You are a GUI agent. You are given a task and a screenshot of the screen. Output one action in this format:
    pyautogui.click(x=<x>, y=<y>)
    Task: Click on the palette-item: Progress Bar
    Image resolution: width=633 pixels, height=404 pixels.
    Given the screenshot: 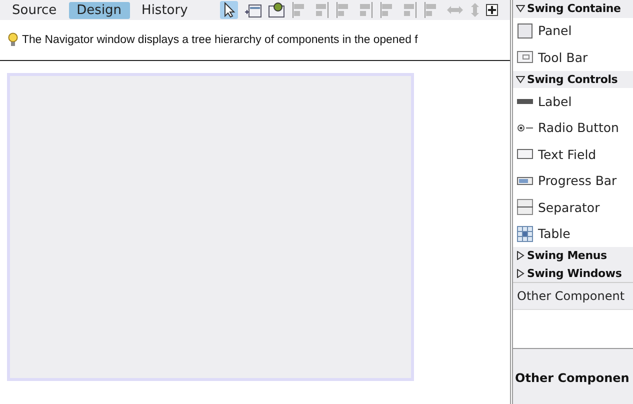 What is the action you would take?
    pyautogui.click(x=573, y=180)
    